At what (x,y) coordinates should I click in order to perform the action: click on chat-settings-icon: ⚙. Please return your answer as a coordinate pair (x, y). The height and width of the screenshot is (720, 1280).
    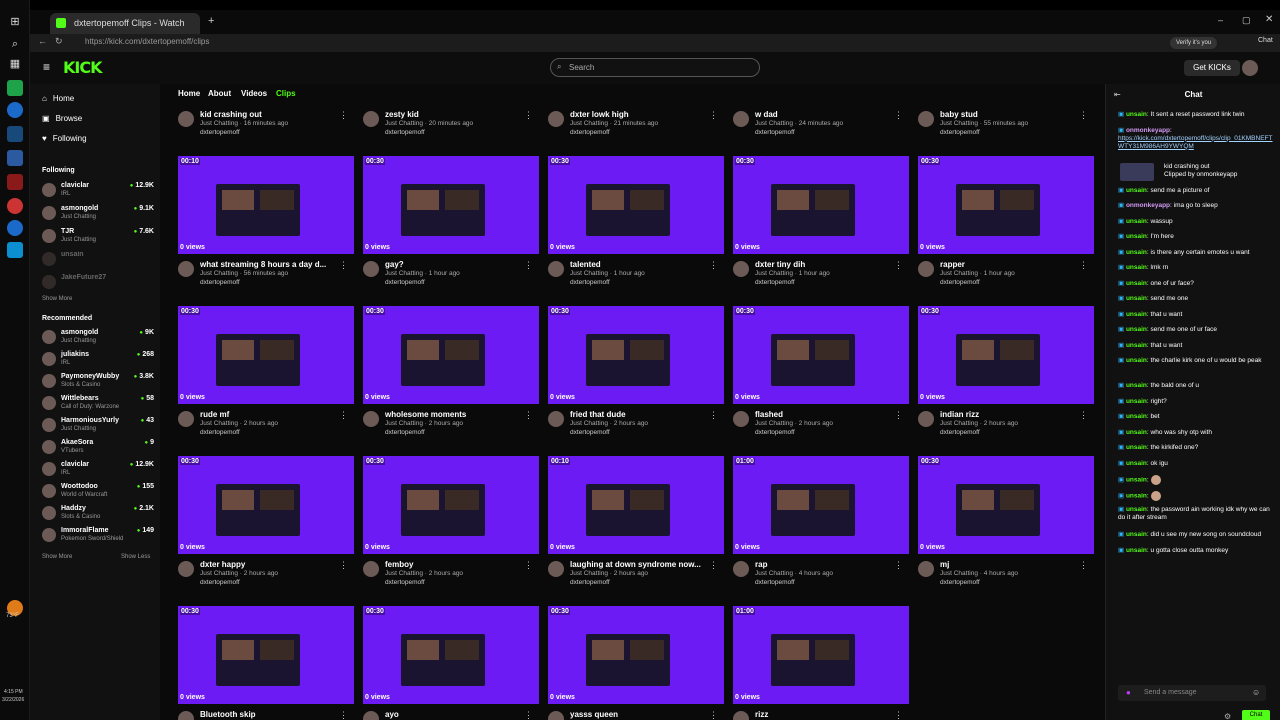
    Looking at the image, I should click on (1227, 716).